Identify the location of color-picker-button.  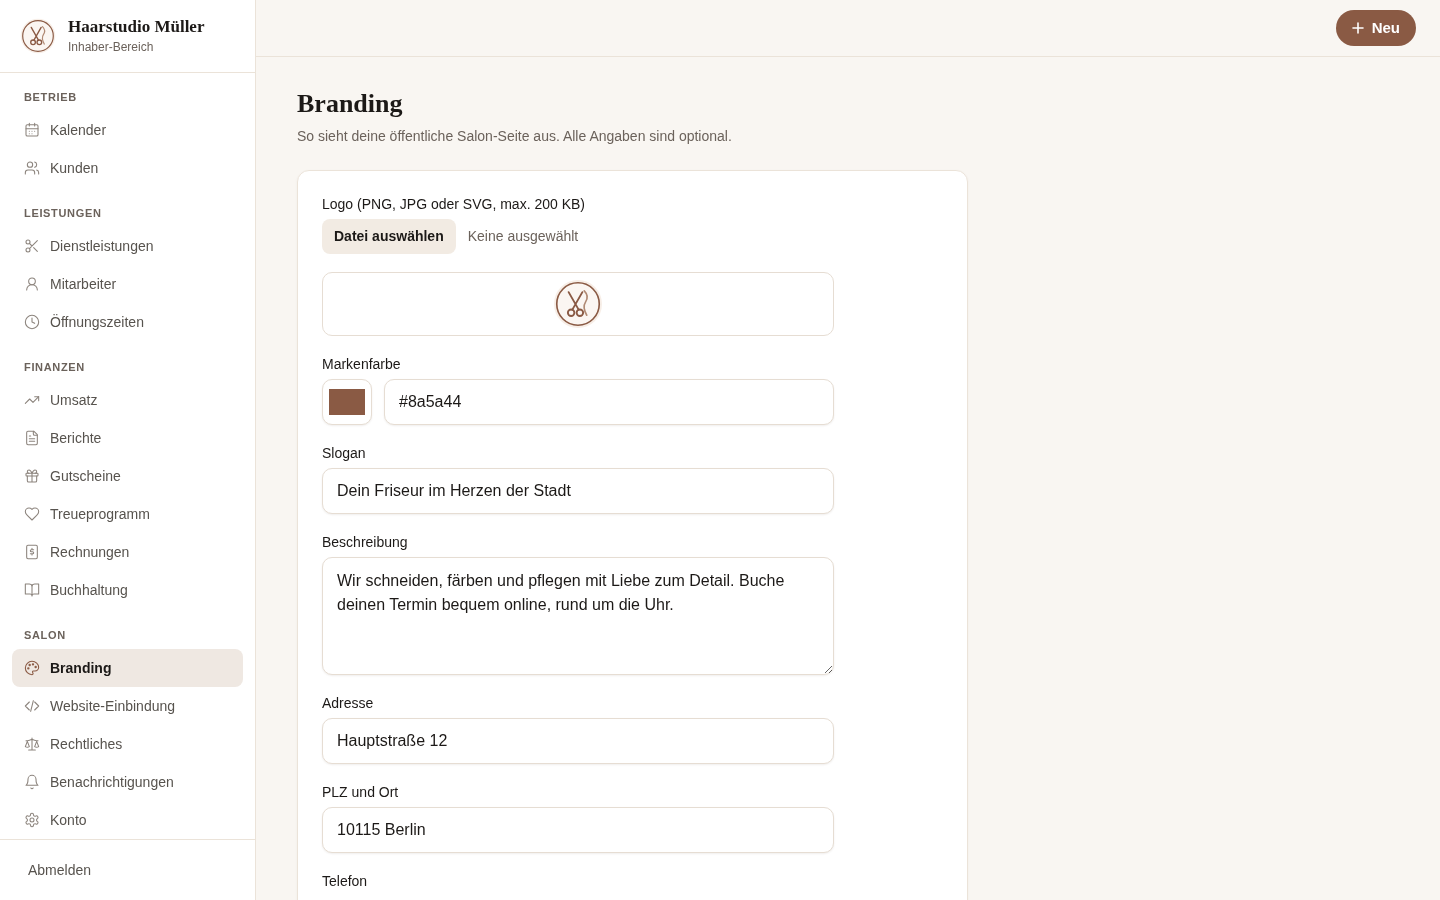
(347, 402).